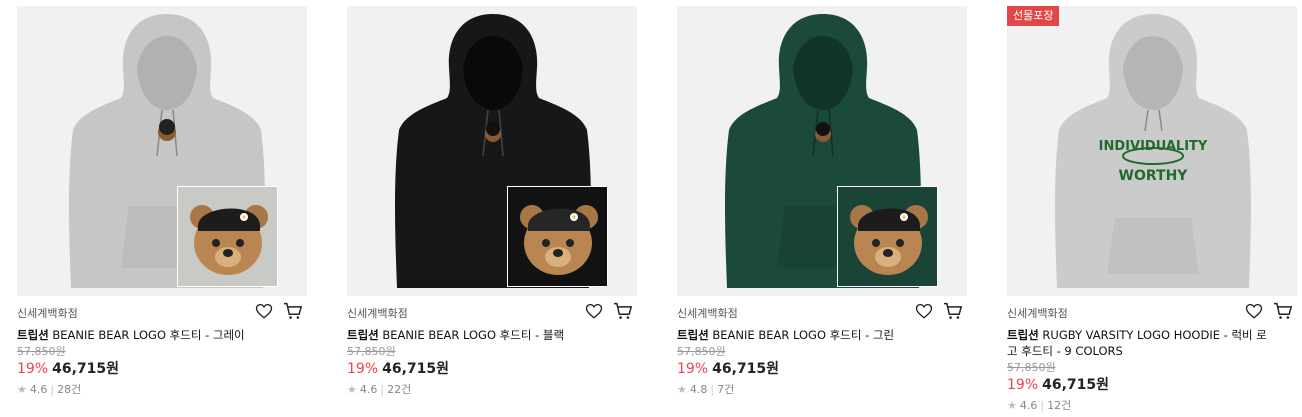 This screenshot has height=417, width=1302. Describe the element at coordinates (69, 389) in the screenshot. I see `review-count: 28건` at that location.